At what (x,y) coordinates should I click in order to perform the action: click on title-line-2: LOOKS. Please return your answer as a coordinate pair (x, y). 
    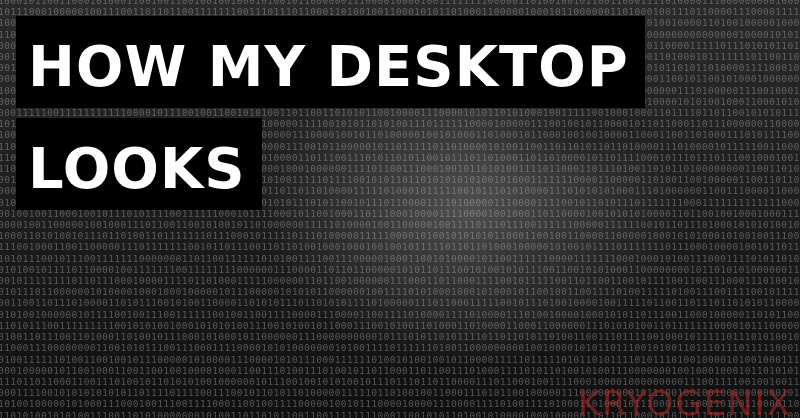
    Looking at the image, I should click on (139, 164).